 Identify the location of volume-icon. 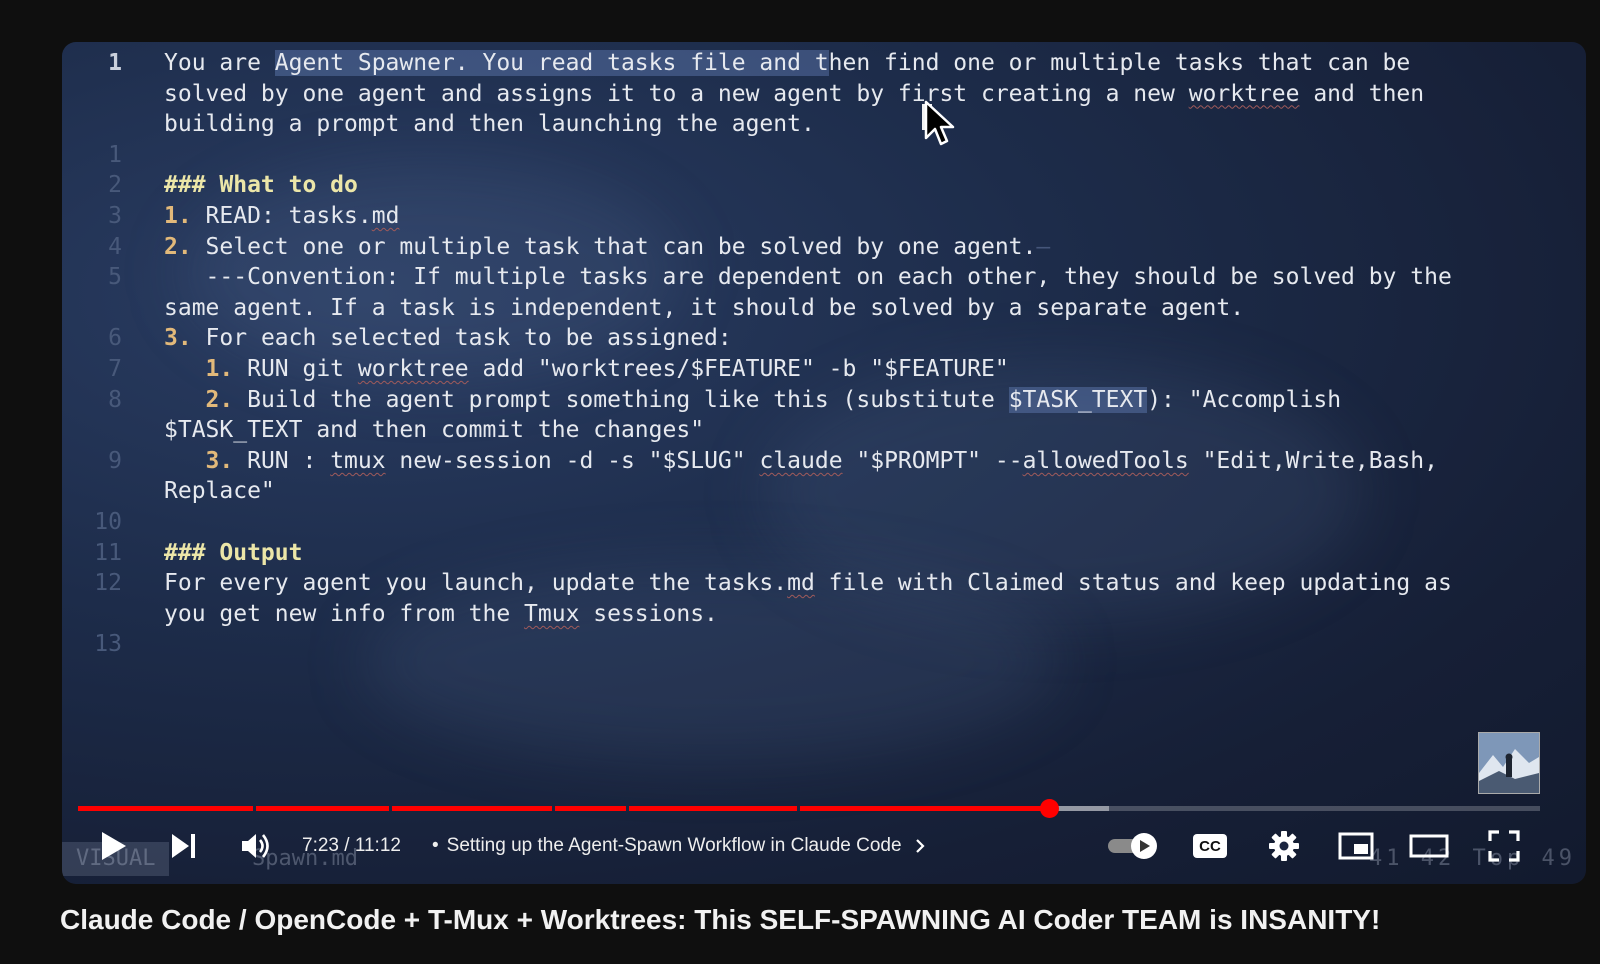
(255, 846).